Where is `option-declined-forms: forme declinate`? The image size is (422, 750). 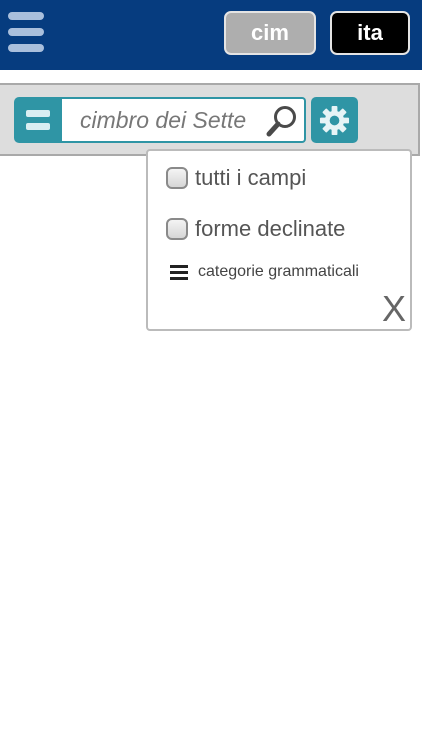
option-declined-forms: forme declinate is located at coordinates (255, 229).